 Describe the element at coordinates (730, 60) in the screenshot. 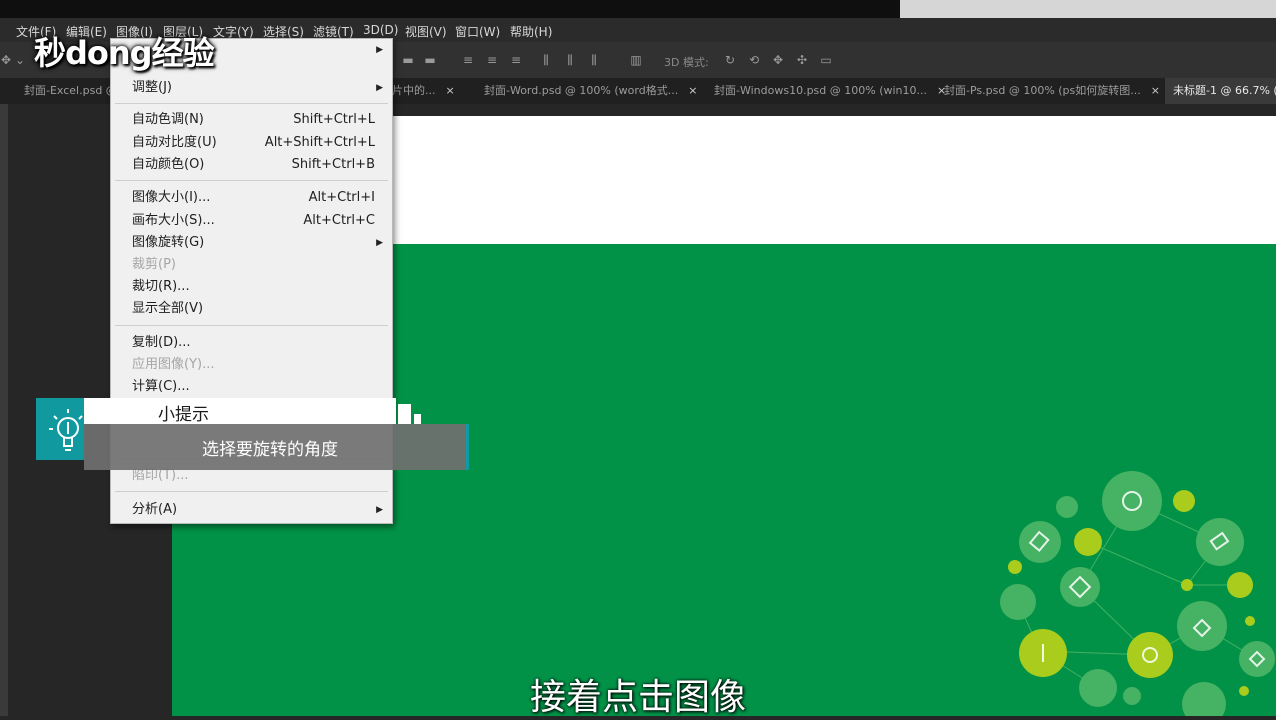

I see `3d-rotate-icon: ↻` at that location.